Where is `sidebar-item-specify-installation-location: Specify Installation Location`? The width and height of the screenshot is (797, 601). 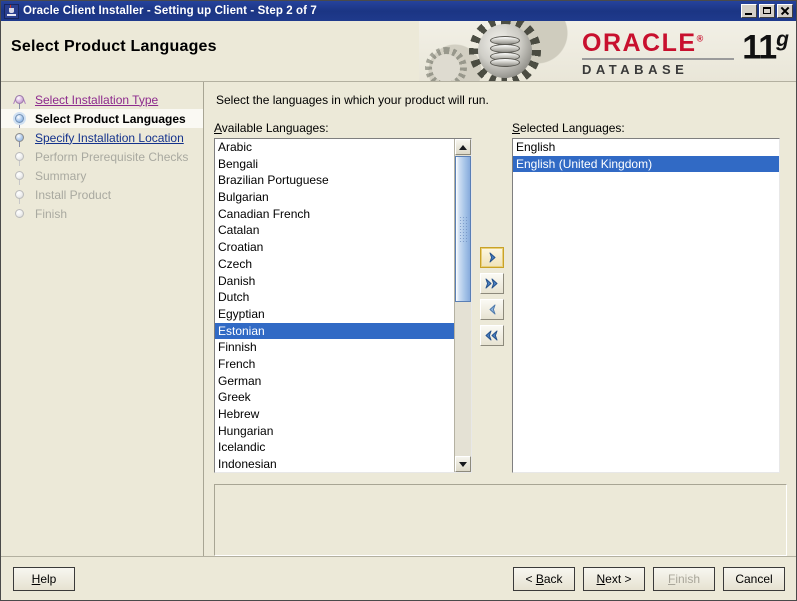
sidebar-item-specify-installation-location: Specify Installation Location is located at coordinates (102, 137).